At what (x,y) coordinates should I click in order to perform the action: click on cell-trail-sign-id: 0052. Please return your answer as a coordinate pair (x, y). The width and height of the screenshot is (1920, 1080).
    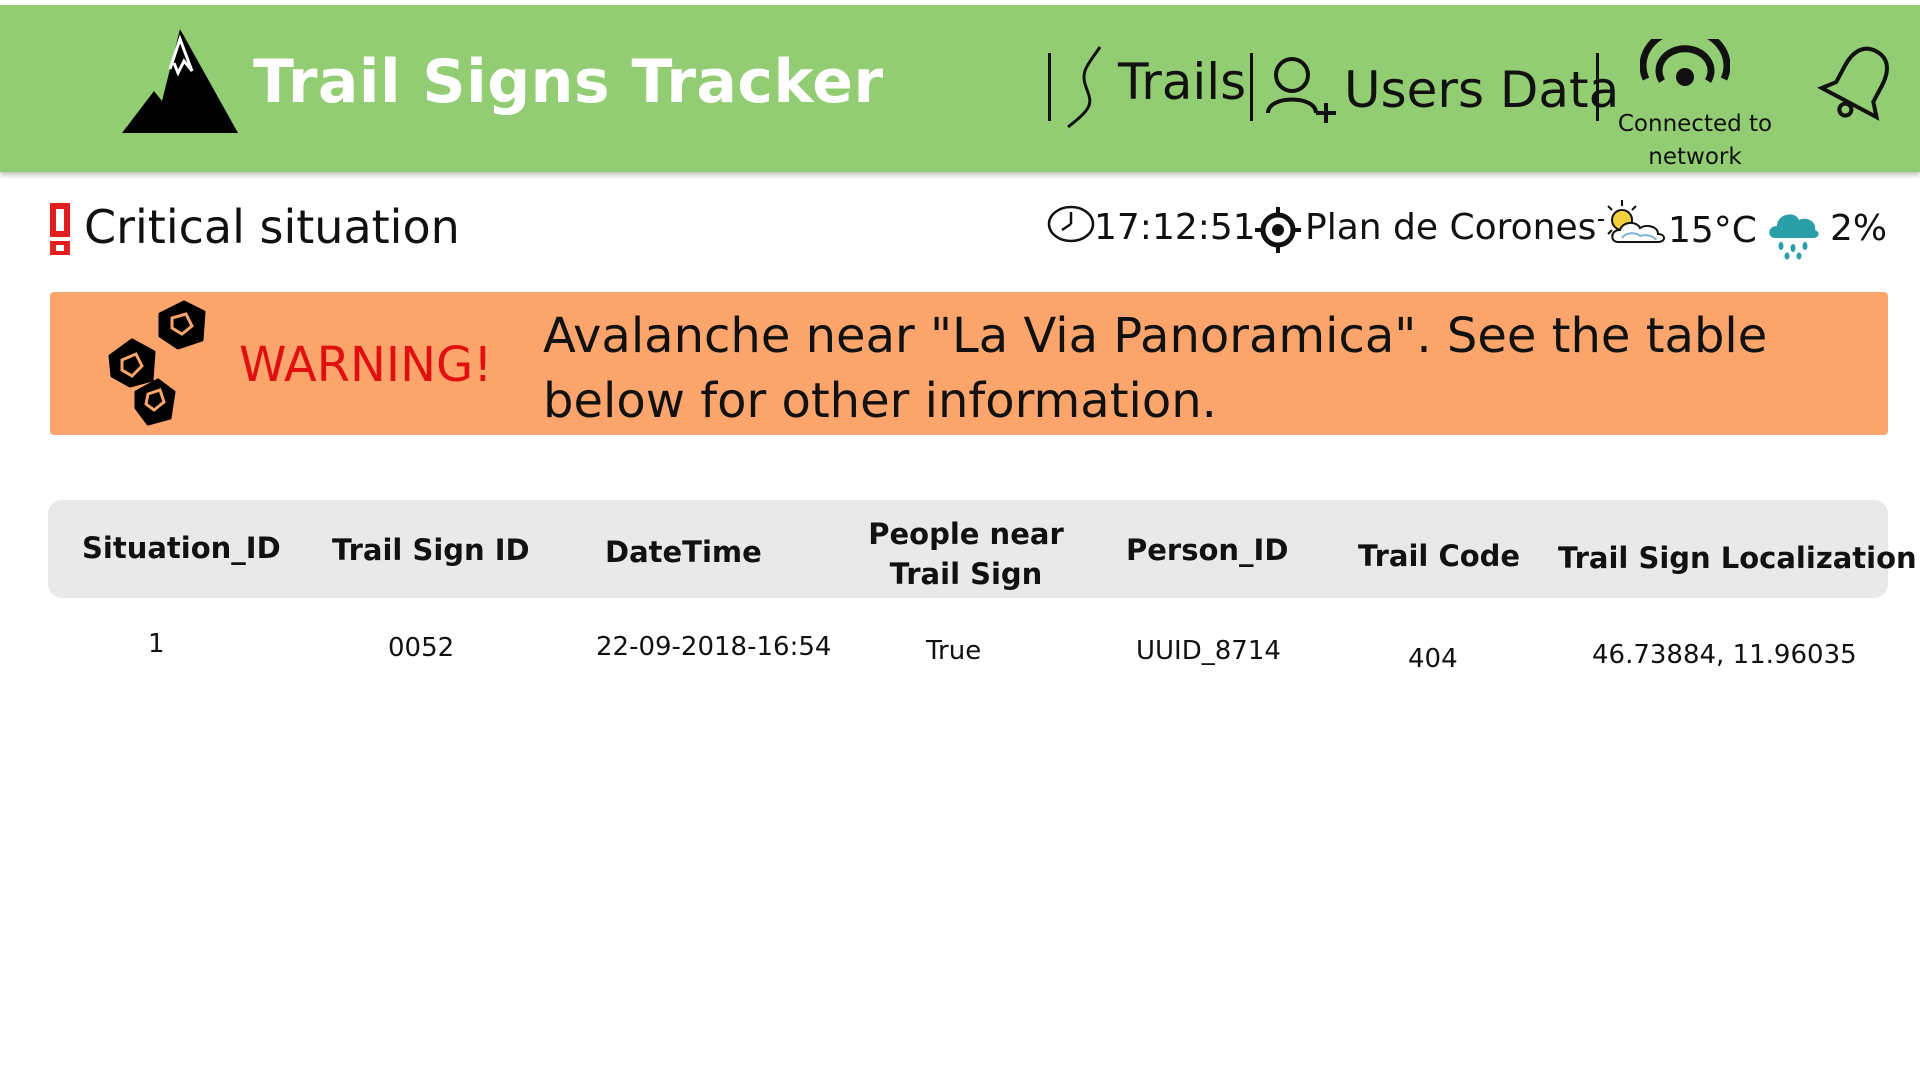
    Looking at the image, I should click on (421, 648).